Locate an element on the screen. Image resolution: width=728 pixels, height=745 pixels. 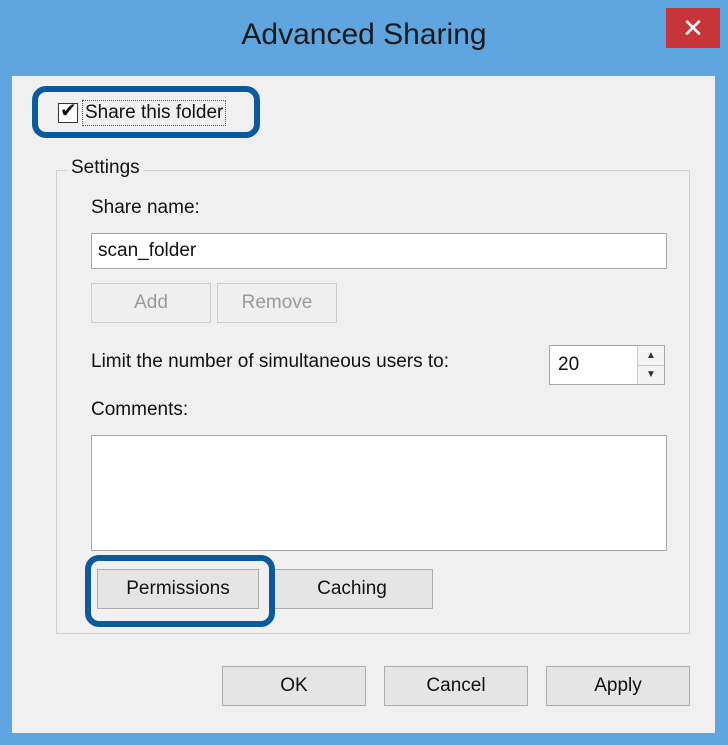
apply-button-label: Apply is located at coordinates (618, 685).